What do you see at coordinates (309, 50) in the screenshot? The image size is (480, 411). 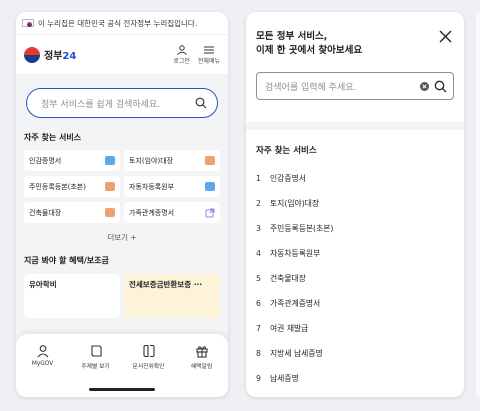 I see `title-line-2: 이제 한 곳에서 찾아보세요` at bounding box center [309, 50].